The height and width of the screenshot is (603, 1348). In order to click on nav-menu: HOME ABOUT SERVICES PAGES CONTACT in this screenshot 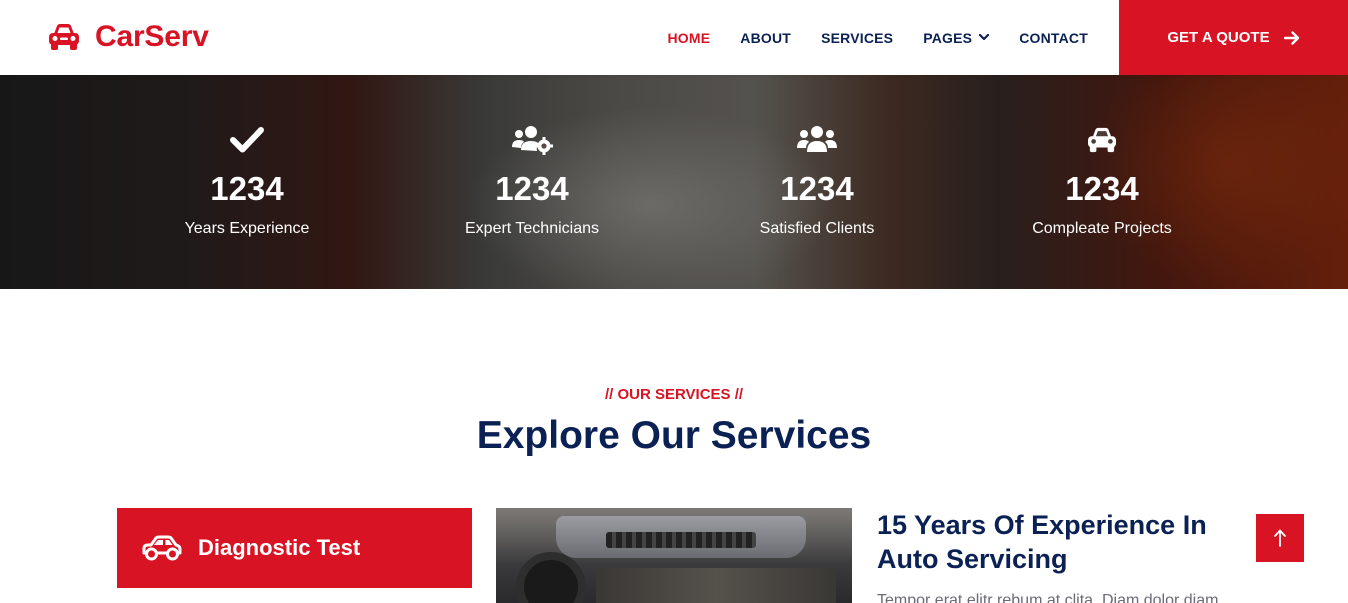, I will do `click(862, 37)`.